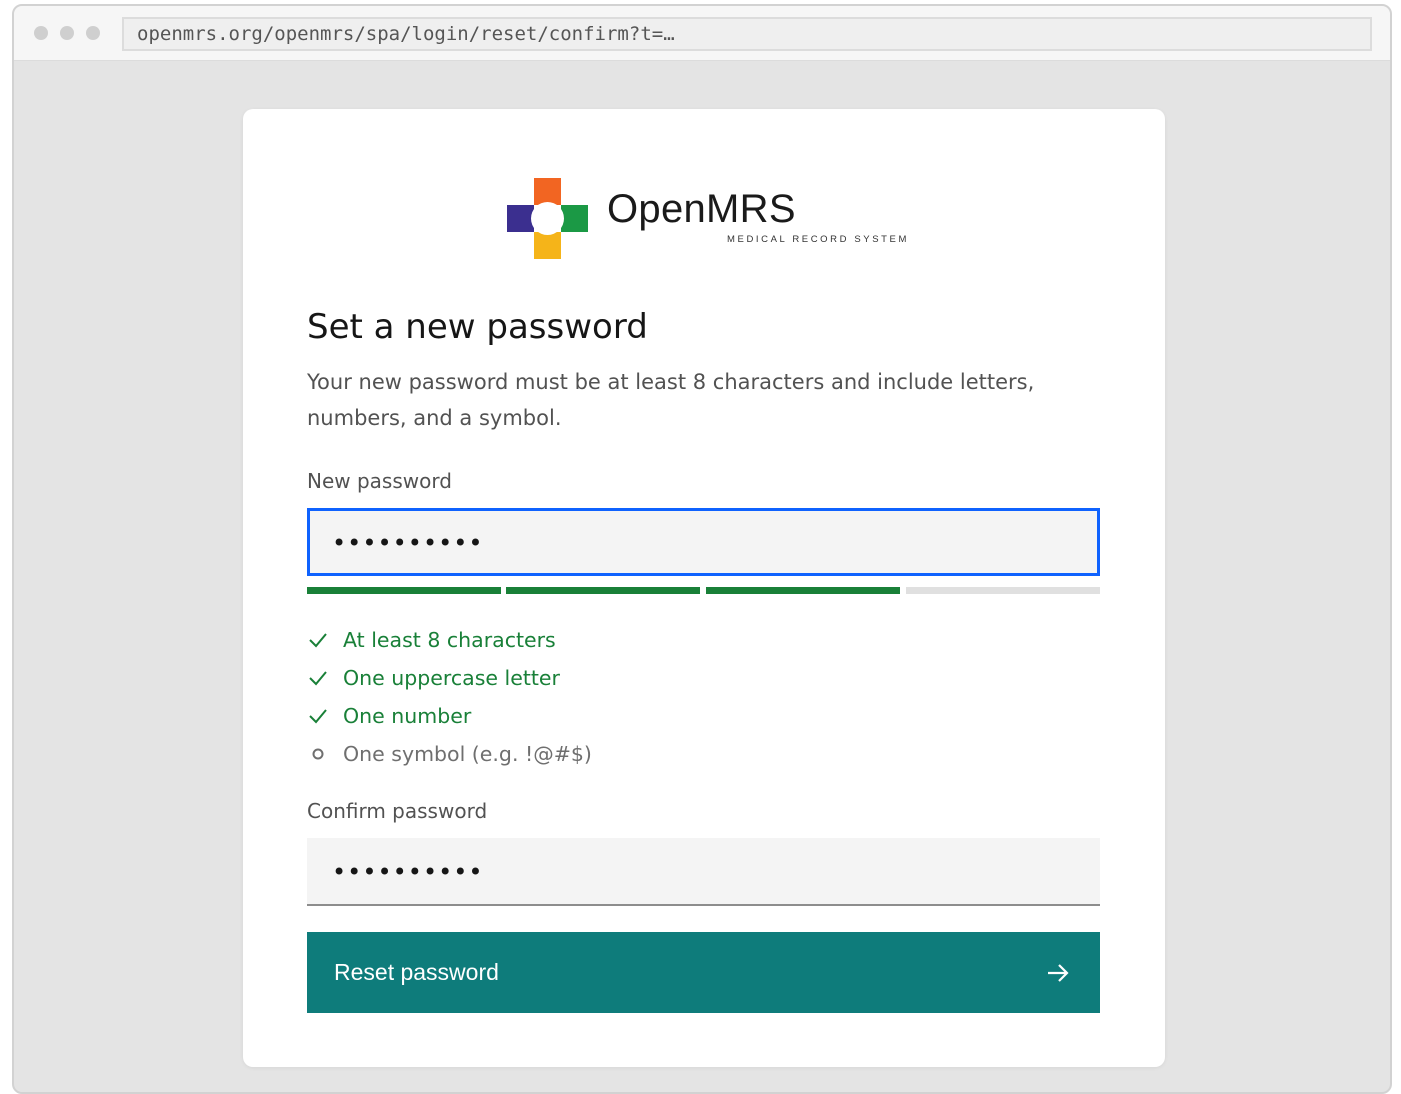 The image size is (1401, 1094). I want to click on openmrs-logo: OpenMRS MEDICAL RECORD SYSTEM, so click(717, 220).